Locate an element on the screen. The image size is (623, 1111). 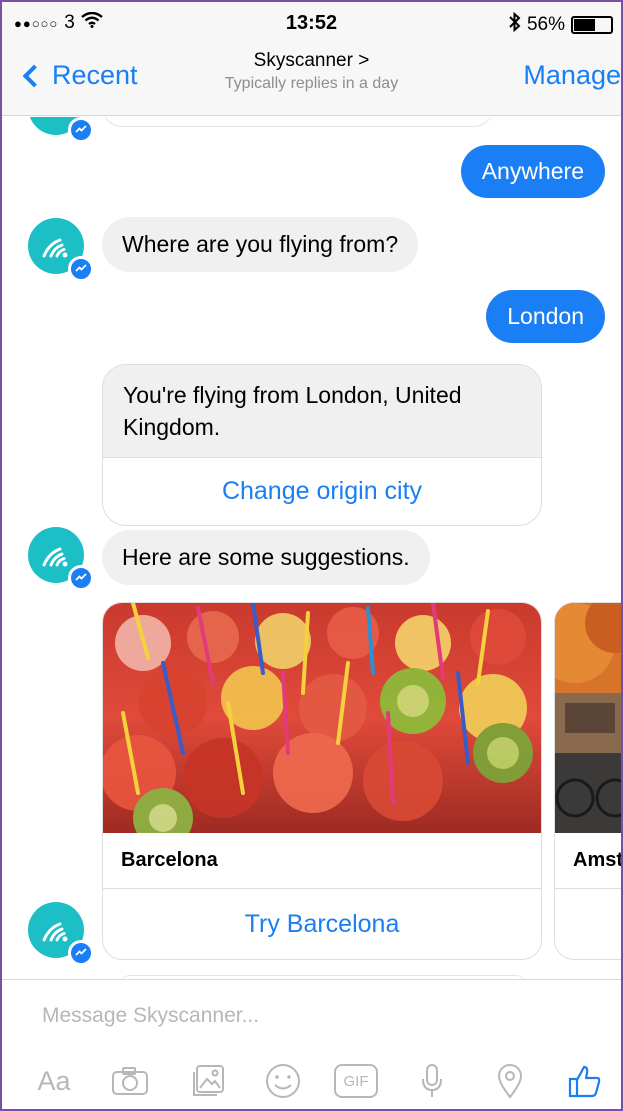
bot-message-suggestions: Here are some suggestions. is located at coordinates (266, 557).